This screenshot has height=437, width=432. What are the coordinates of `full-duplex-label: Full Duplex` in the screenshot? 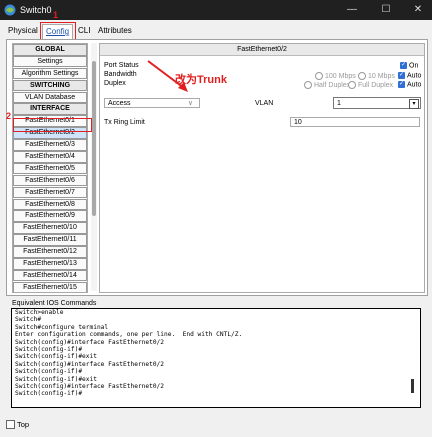 It's located at (376, 85).